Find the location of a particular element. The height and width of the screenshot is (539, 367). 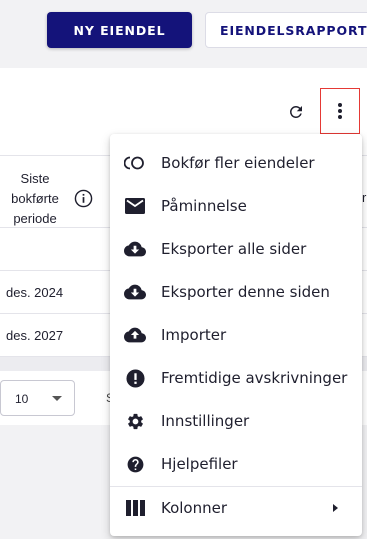

clipped-column-header: r is located at coordinates (364, 197).